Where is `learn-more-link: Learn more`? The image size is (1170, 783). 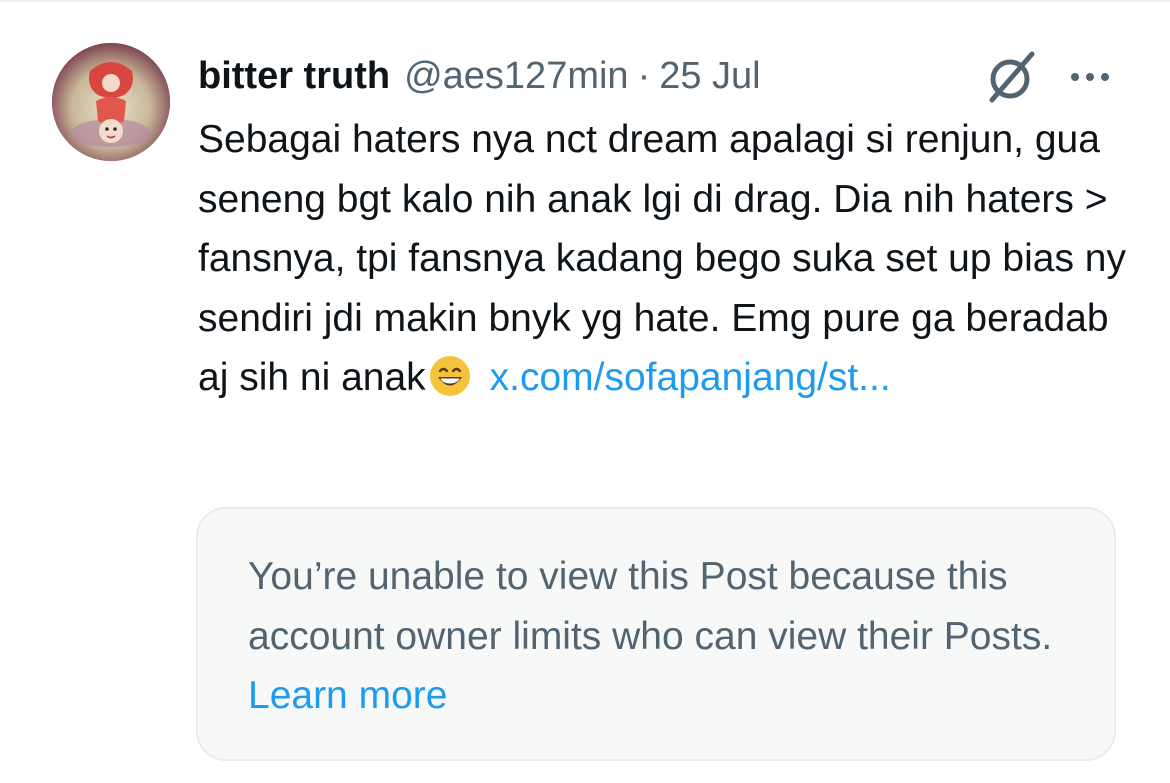 learn-more-link: Learn more is located at coordinates (347, 695).